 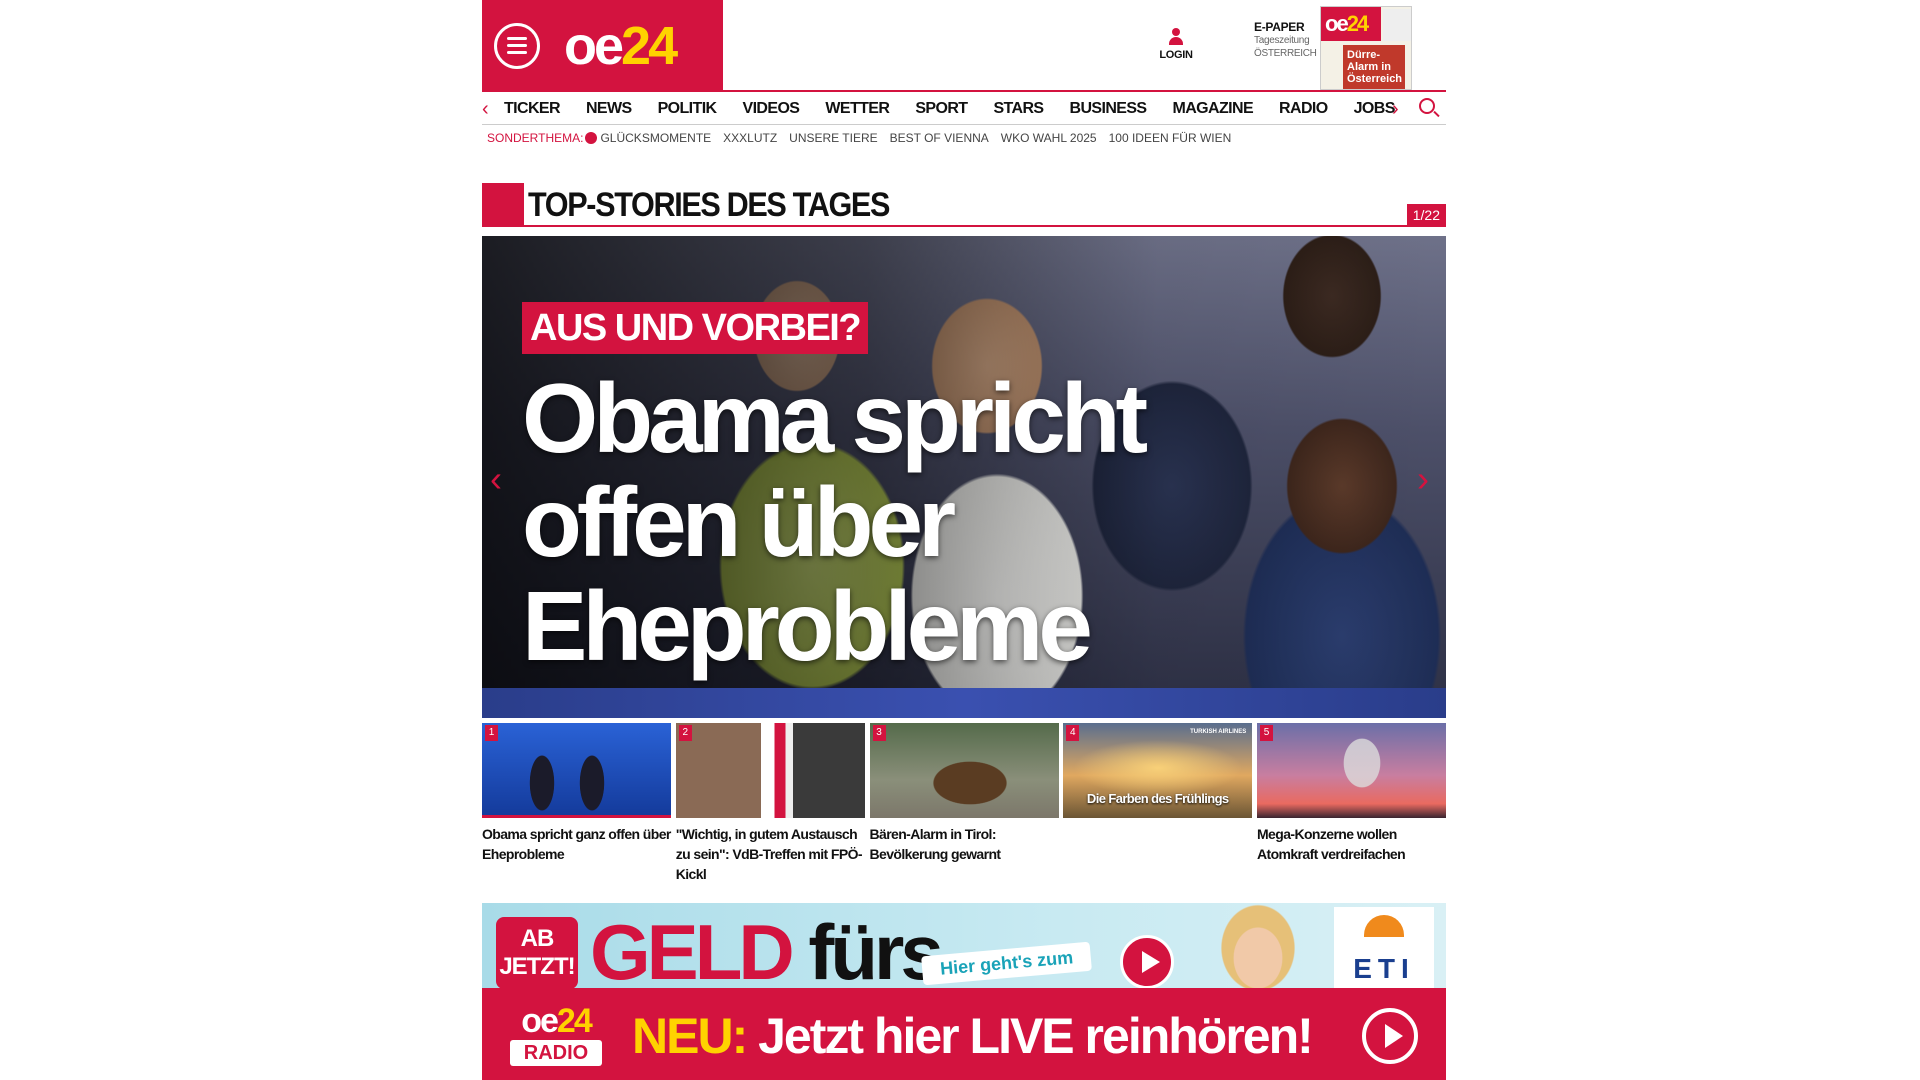 What do you see at coordinates (1426, 215) in the screenshot?
I see `slide-counter: 1/22` at bounding box center [1426, 215].